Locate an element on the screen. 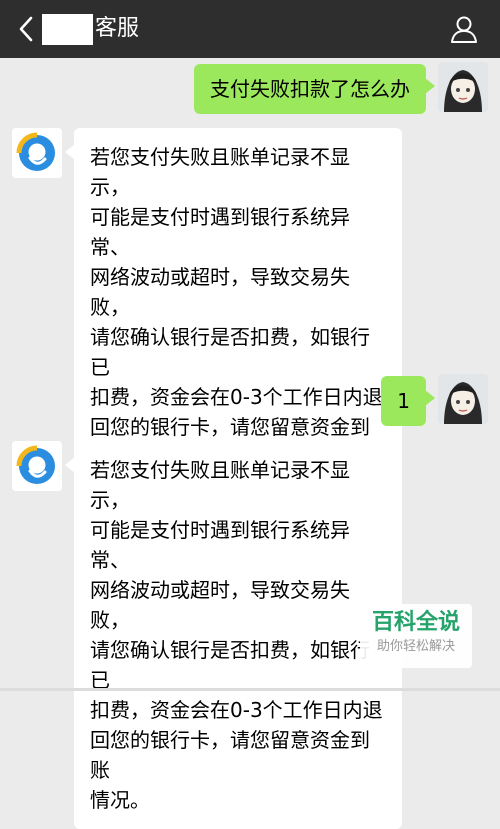 This screenshot has width=500, height=829. message-row: 支付失败扣款了怎么办 is located at coordinates (250, 90).